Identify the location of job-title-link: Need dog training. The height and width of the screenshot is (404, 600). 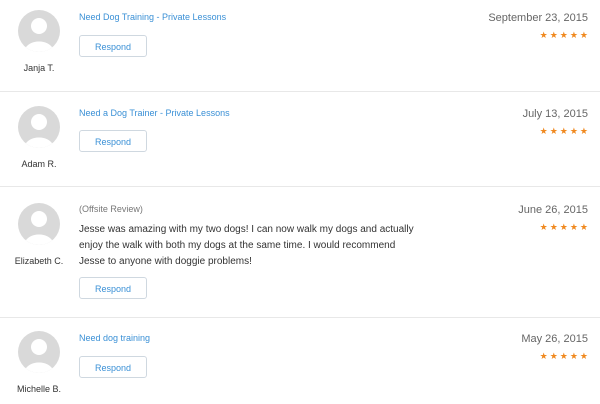
(114, 338).